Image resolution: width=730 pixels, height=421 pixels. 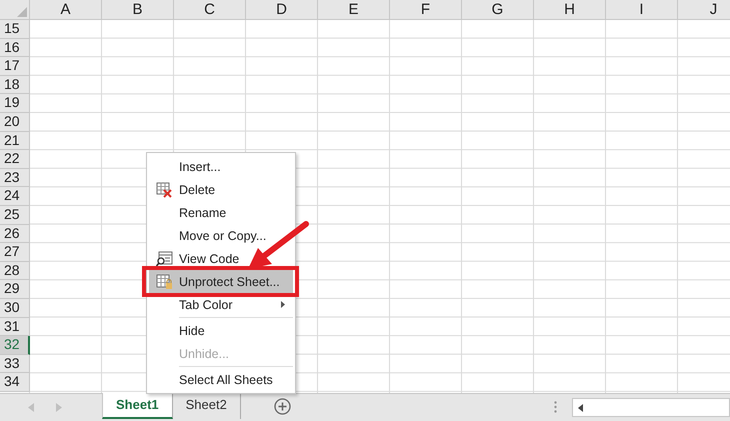 I want to click on column-header: E, so click(x=354, y=10).